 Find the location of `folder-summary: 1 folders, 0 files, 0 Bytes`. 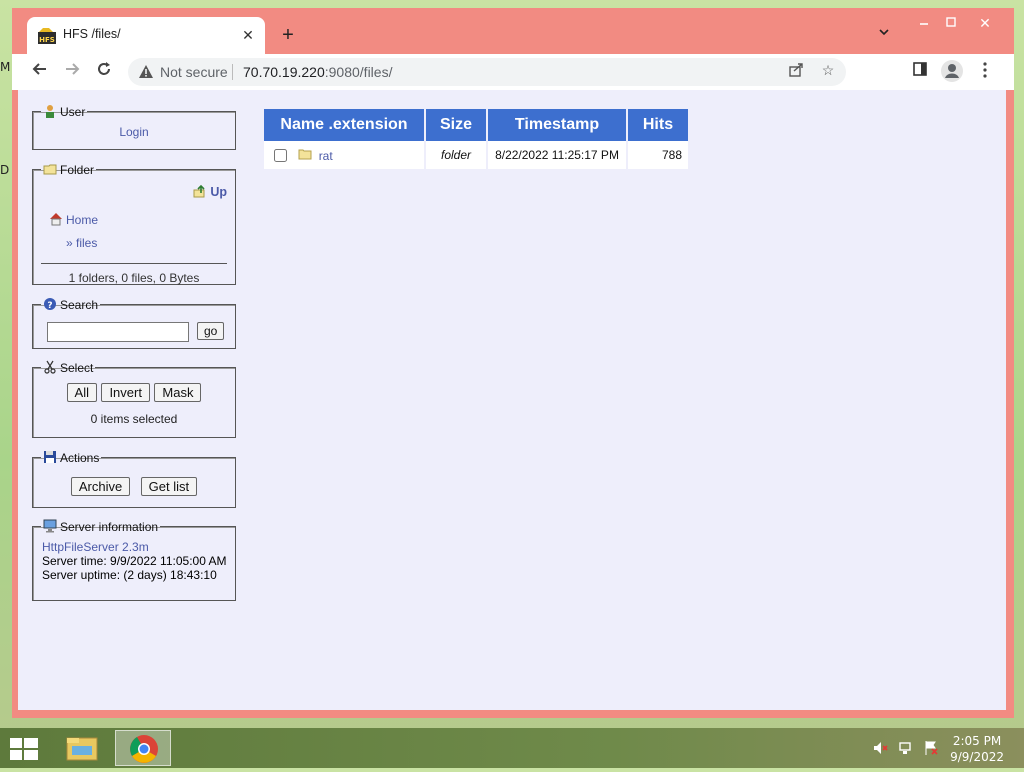

folder-summary: 1 folders, 0 files, 0 Bytes is located at coordinates (134, 278).